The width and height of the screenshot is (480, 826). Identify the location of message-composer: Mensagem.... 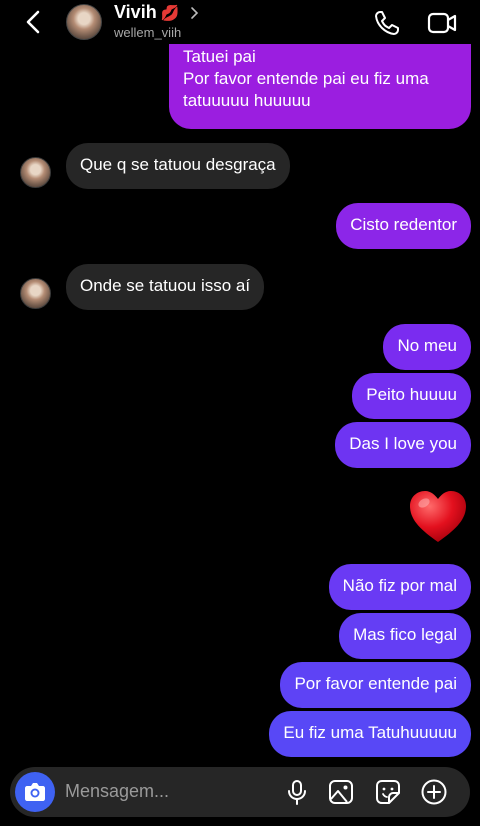
(240, 792).